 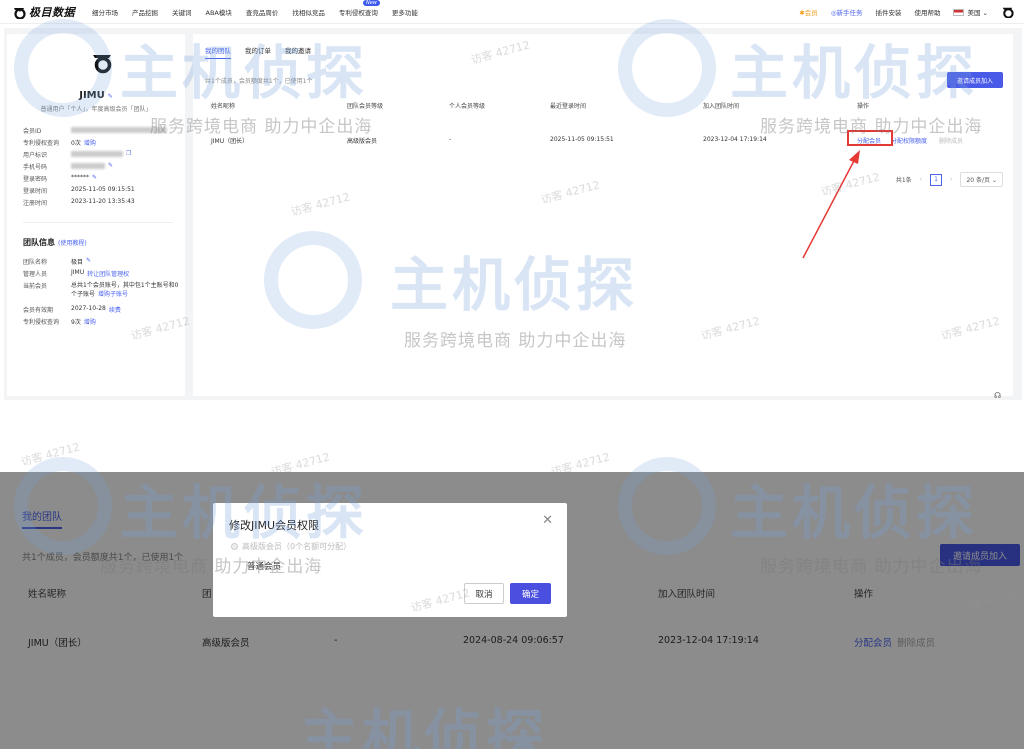 I want to click on option-advanced-label: 高级版会员（0个名额可分配）, so click(x=297, y=546).